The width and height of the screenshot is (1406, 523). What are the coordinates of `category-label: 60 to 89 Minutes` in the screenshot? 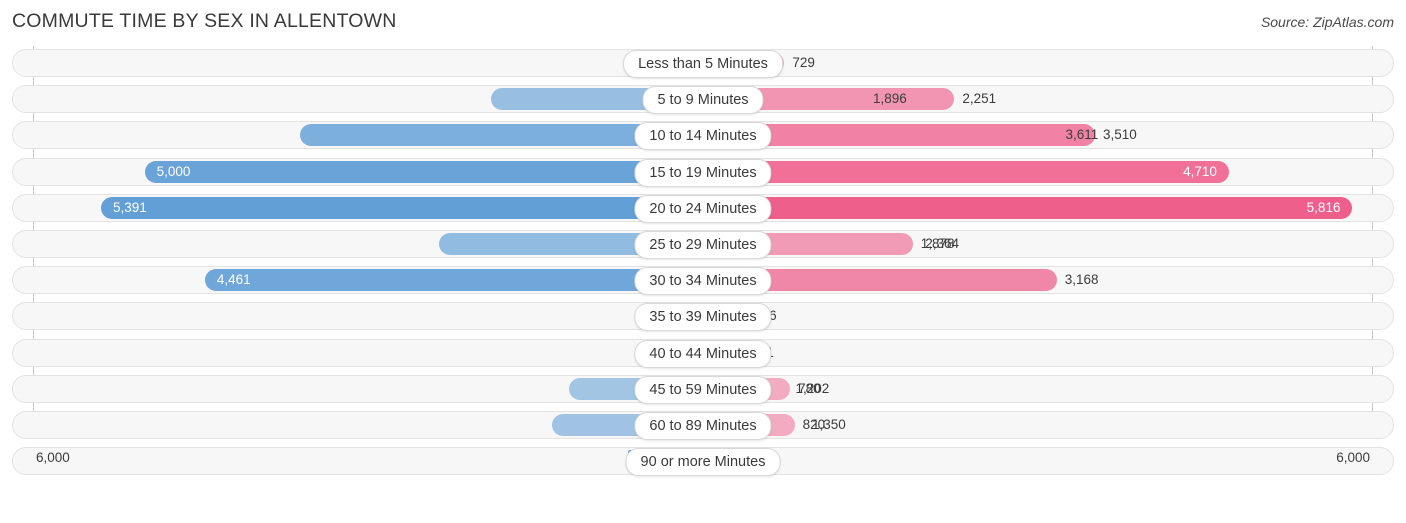 It's located at (703, 425).